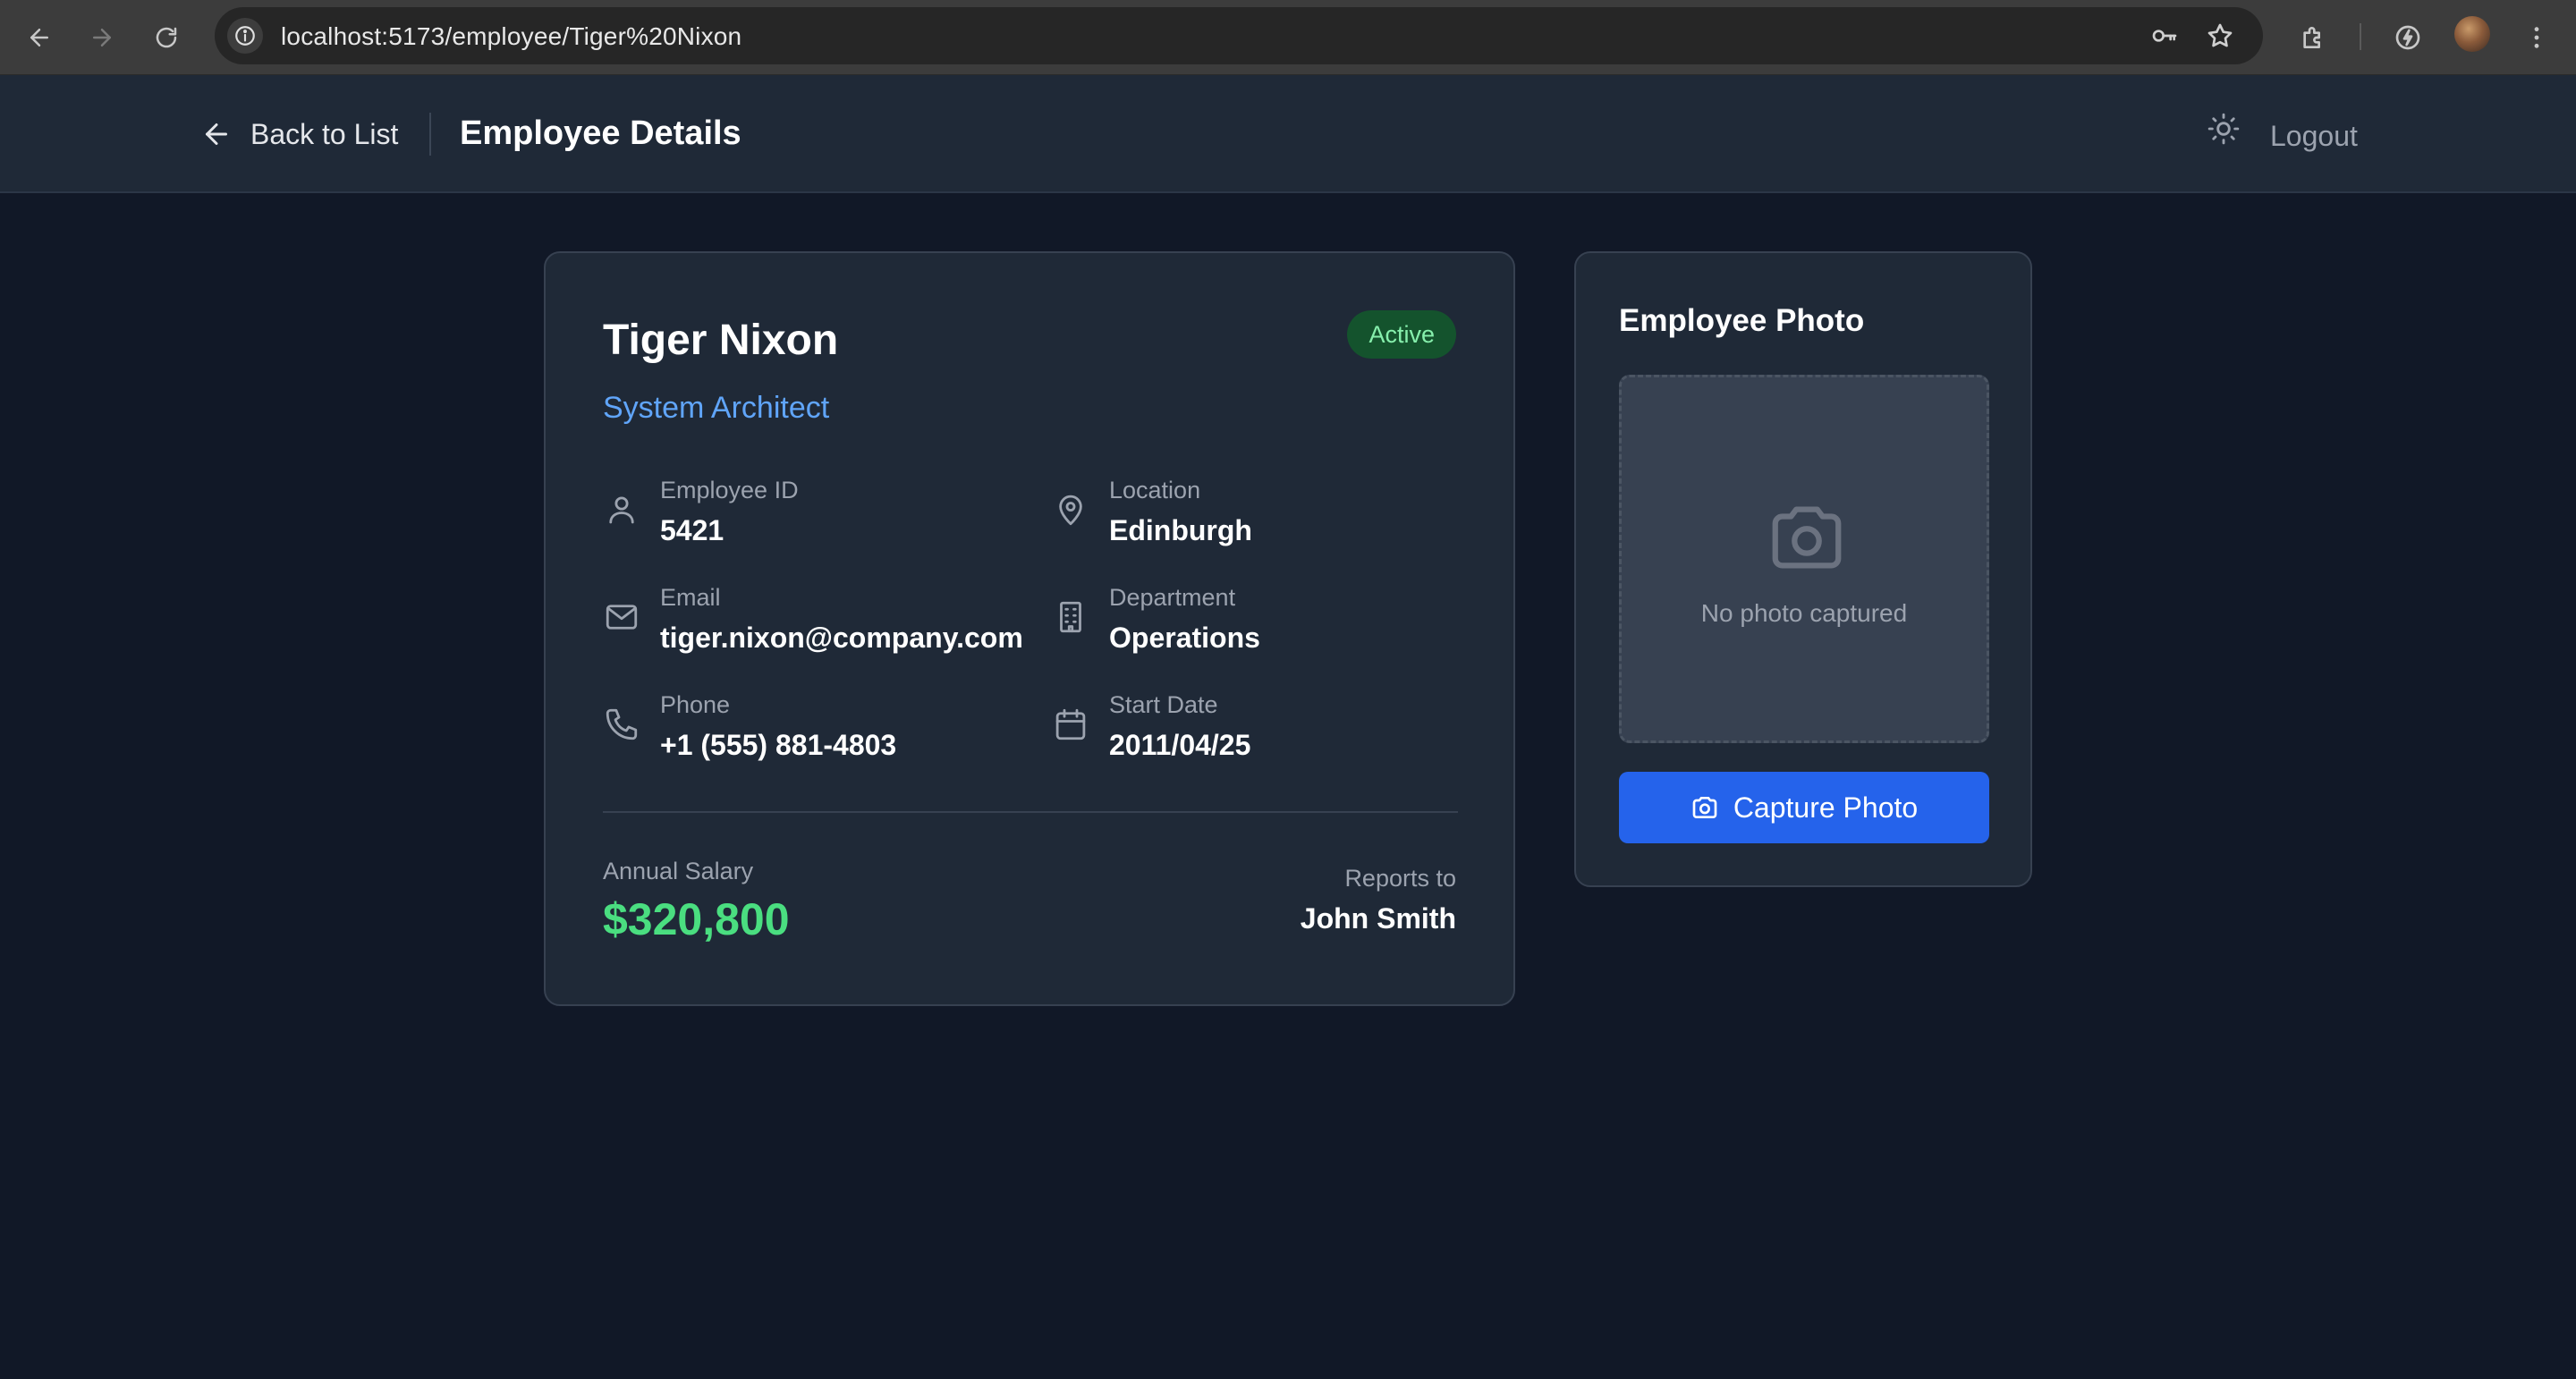 Image resolution: width=2576 pixels, height=1379 pixels. I want to click on email-label: Email, so click(690, 597).